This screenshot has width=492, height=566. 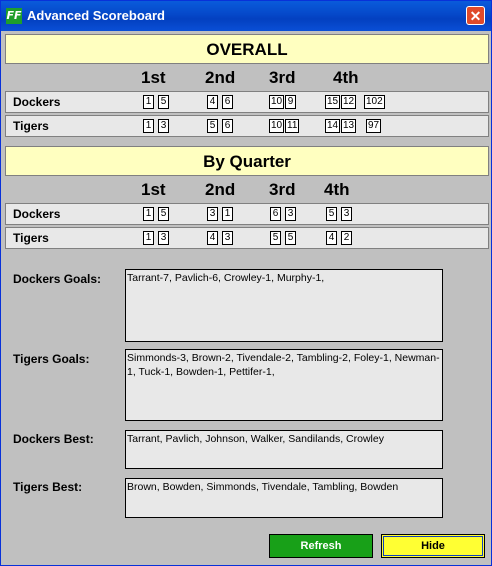 I want to click on total-box: 97, so click(x=374, y=126).